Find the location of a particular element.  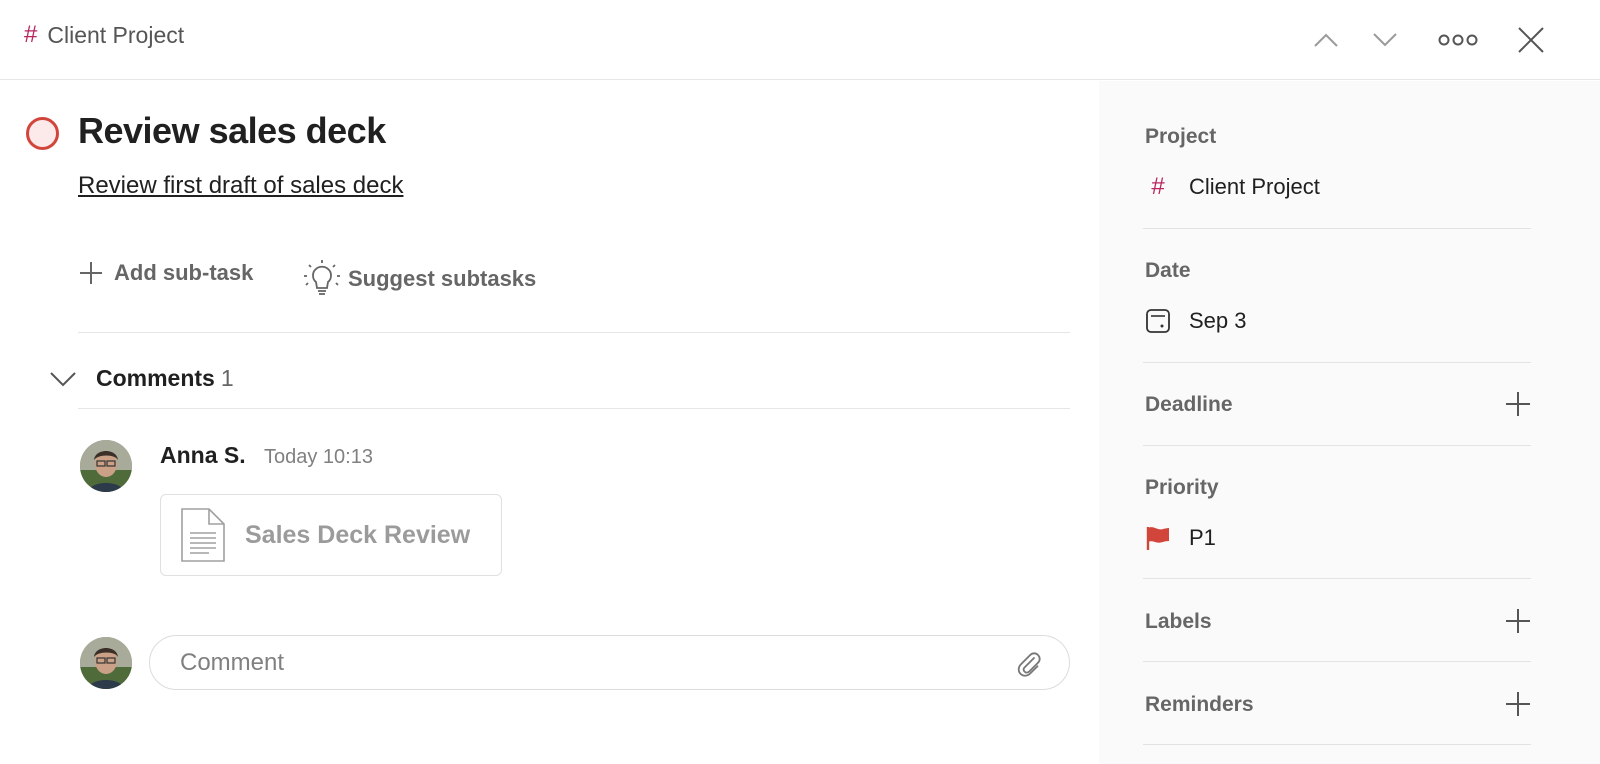

task-header: # Client Project is located at coordinates (800, 40).